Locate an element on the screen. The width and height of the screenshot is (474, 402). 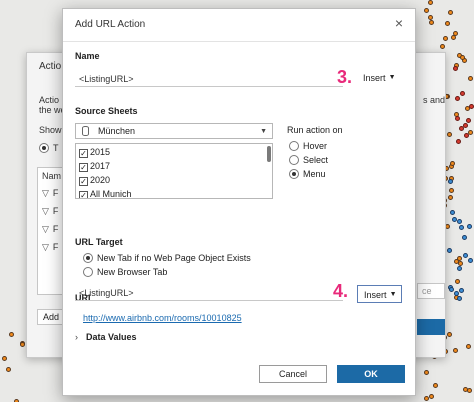
background-add-button: Add is located at coordinates (50, 317).